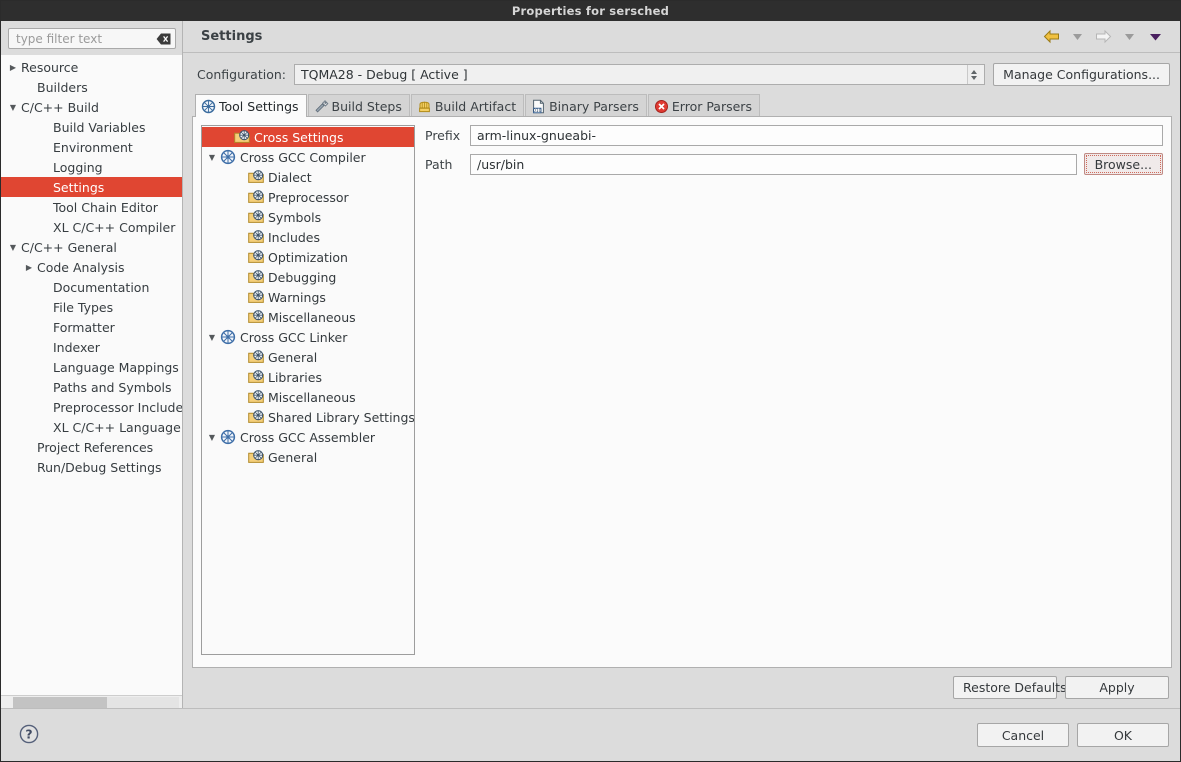 Image resolution: width=1181 pixels, height=762 pixels. Describe the element at coordinates (1023, 735) in the screenshot. I see `cancel-button: Cancel` at that location.